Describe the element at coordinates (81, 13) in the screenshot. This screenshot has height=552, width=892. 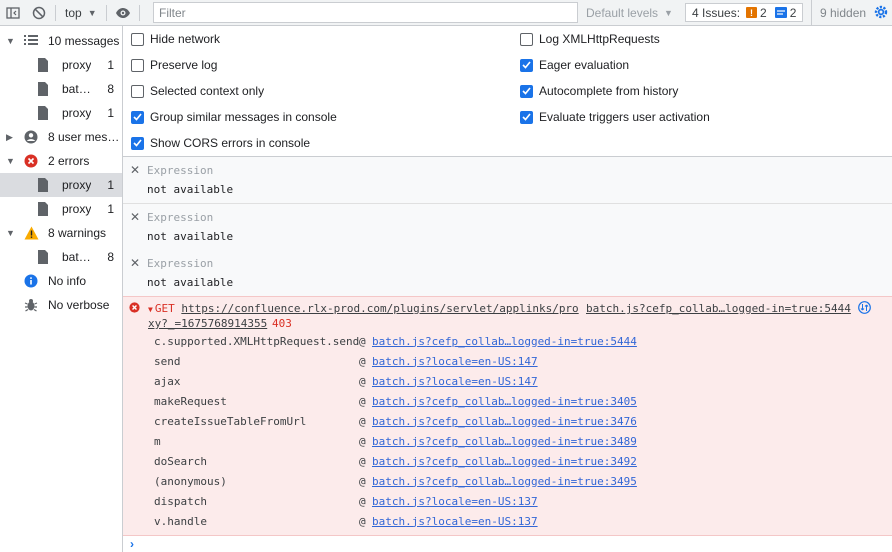
I see `context-selector: top ▼` at that location.